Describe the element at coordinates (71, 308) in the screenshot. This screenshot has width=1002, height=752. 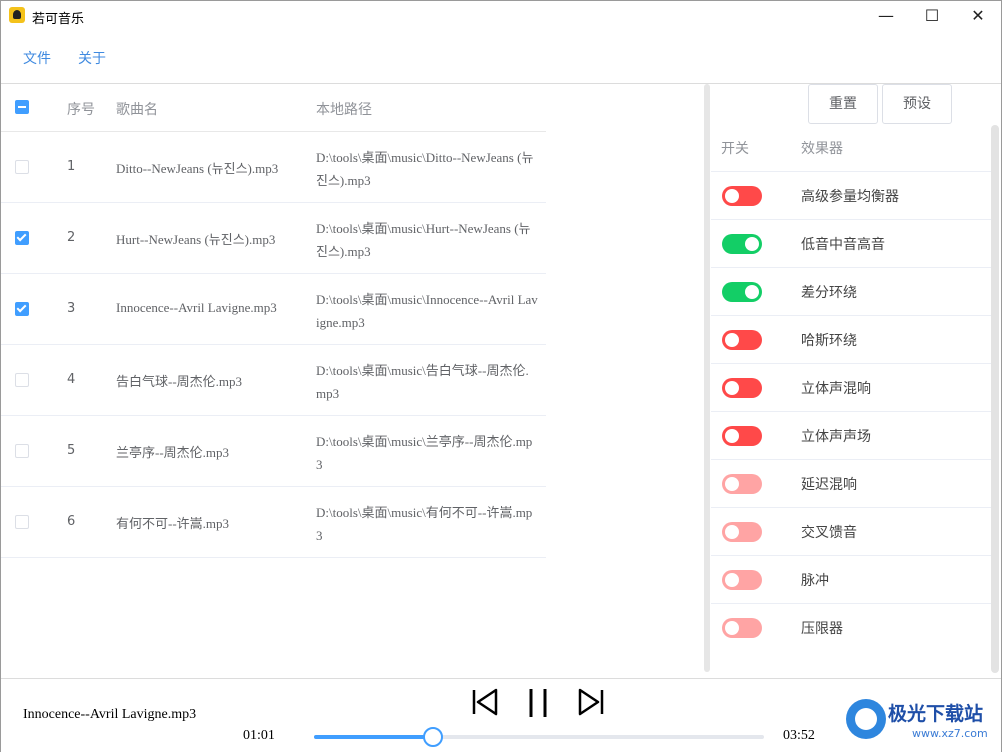
I see `row-index: 3` at that location.